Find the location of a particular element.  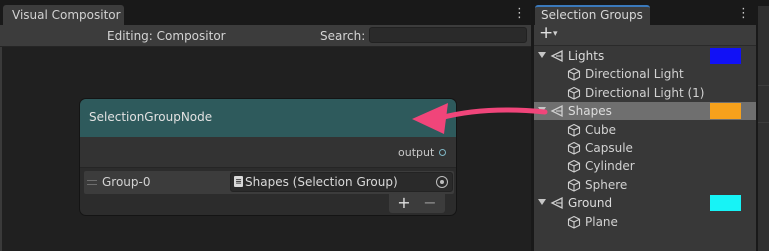

group-label: Group-0 is located at coordinates (126, 182).